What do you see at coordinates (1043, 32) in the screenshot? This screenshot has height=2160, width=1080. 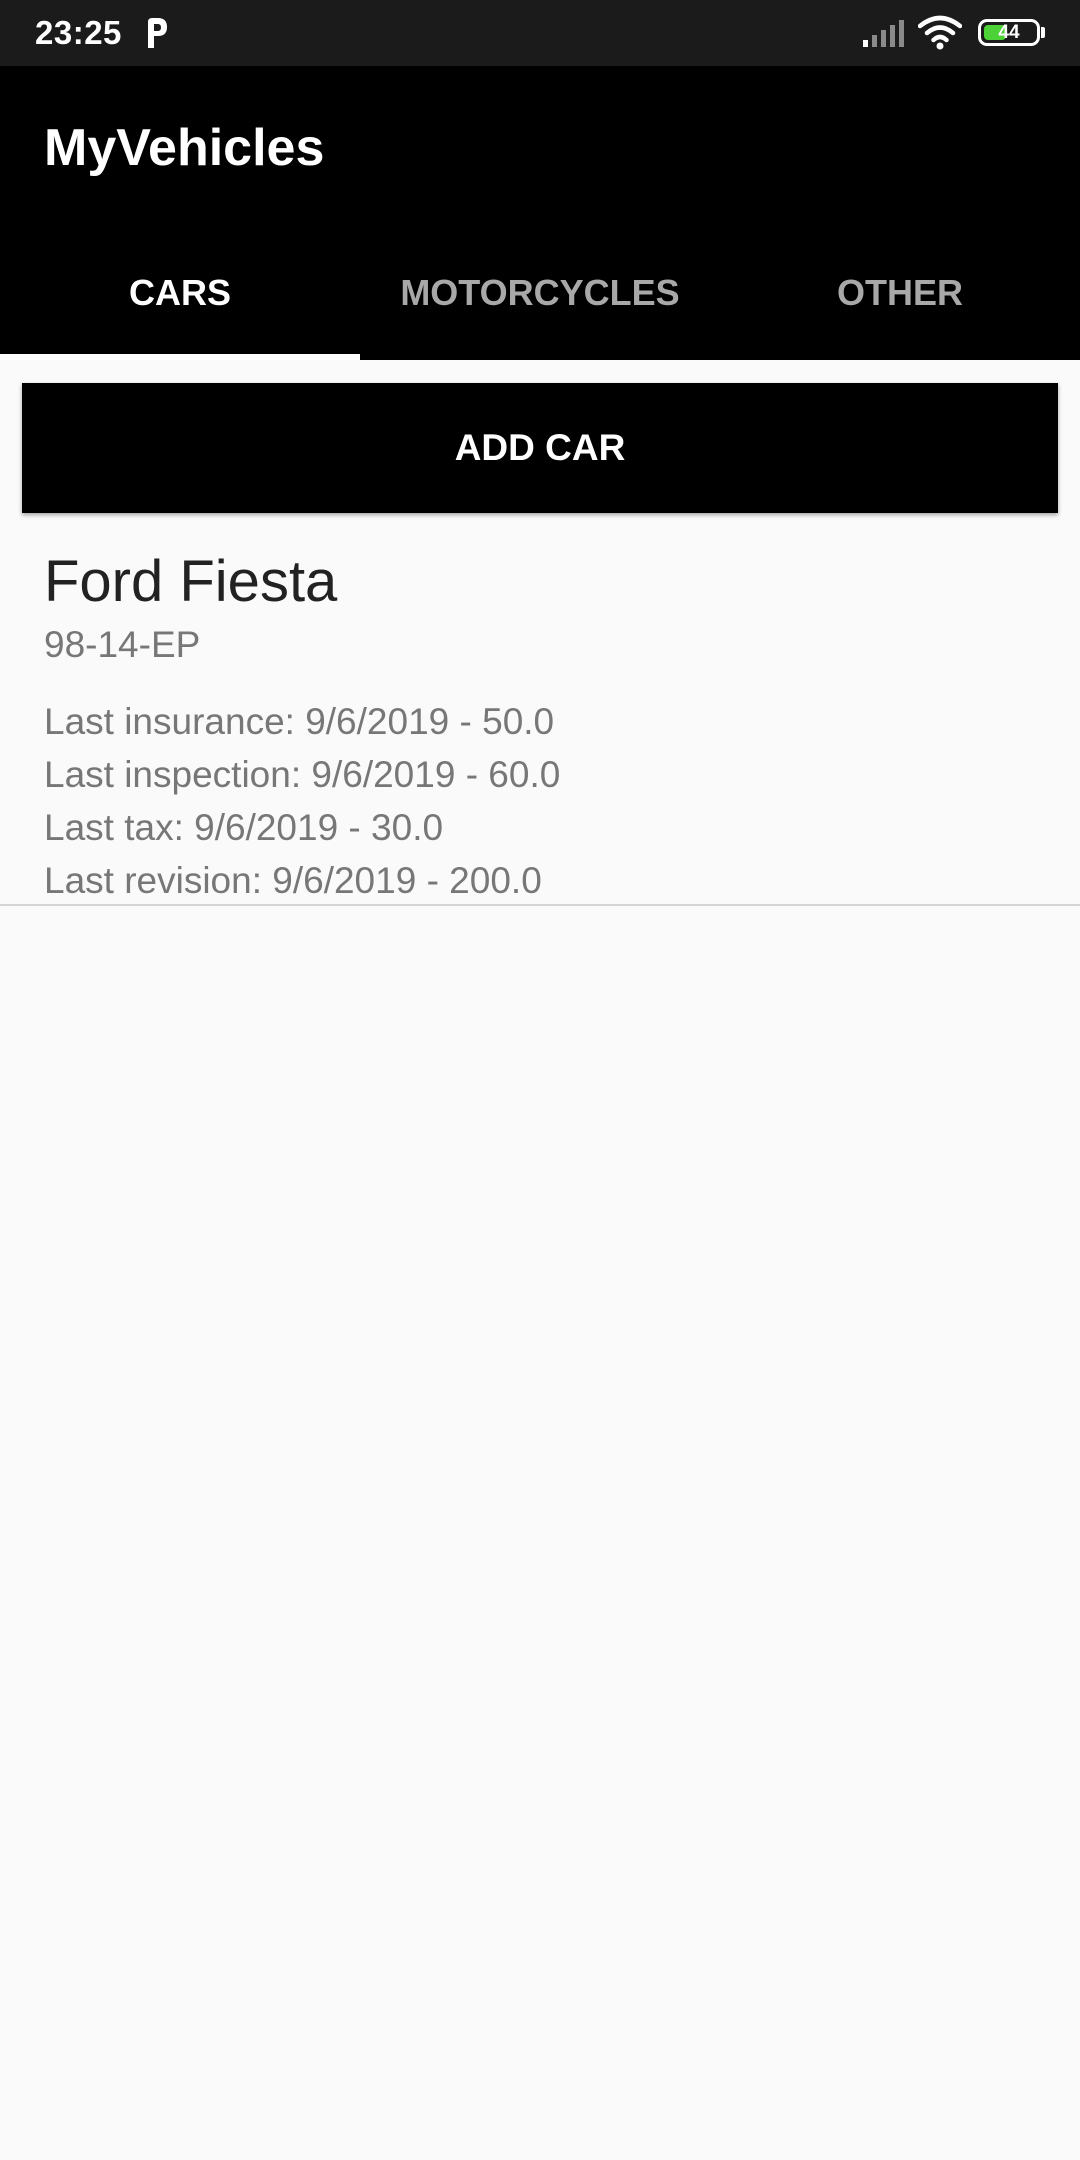 I see `battery-tip` at bounding box center [1043, 32].